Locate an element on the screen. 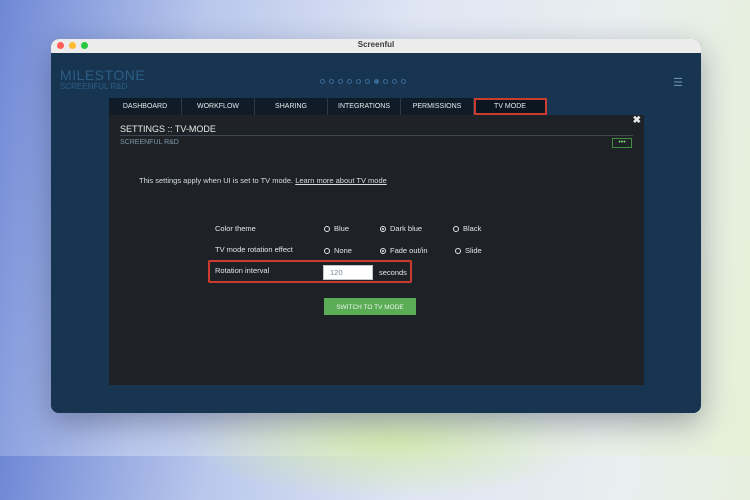 Image resolution: width=750 pixels, height=500 pixels. tab-integrations: INTEGRATIONS is located at coordinates (364, 106).